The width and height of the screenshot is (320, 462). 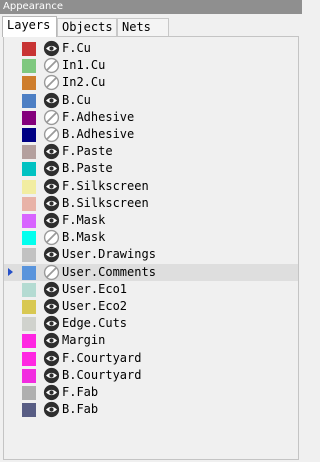 What do you see at coordinates (143, 27) in the screenshot?
I see `tab-nets: Nets` at bounding box center [143, 27].